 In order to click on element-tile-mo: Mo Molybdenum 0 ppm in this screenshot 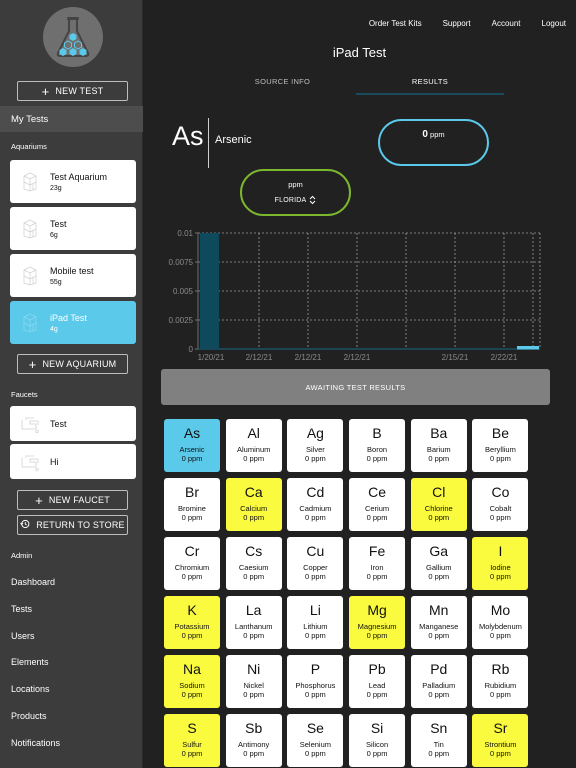, I will do `click(500, 622)`.